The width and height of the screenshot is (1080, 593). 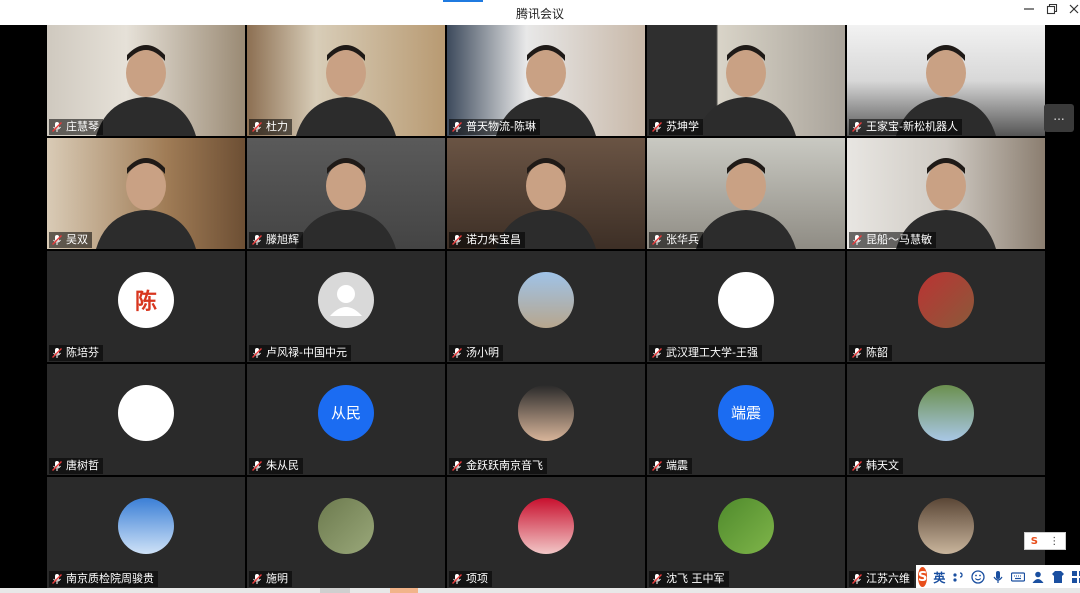 What do you see at coordinates (146, 532) in the screenshot?
I see `participant-tile: 南京质检院周骏贵` at bounding box center [146, 532].